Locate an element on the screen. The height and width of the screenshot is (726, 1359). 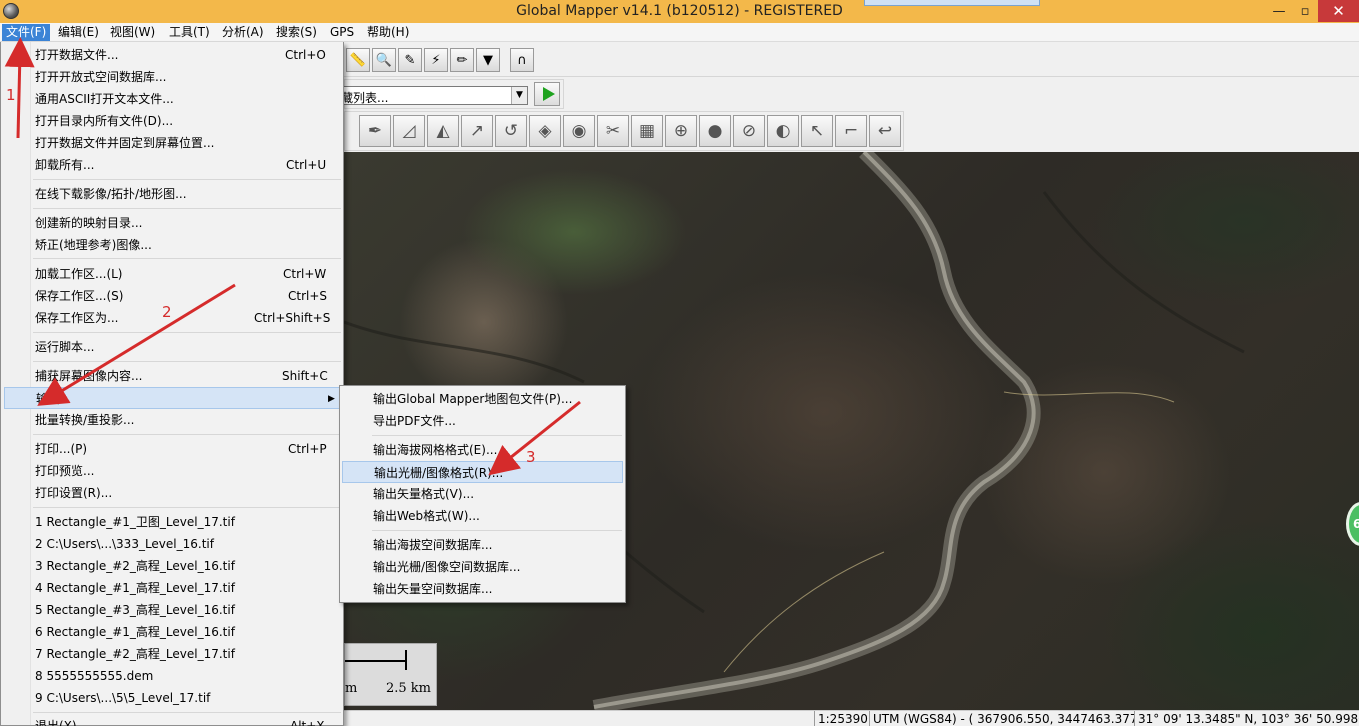
menu-help: 帮助(H) is located at coordinates (388, 32).